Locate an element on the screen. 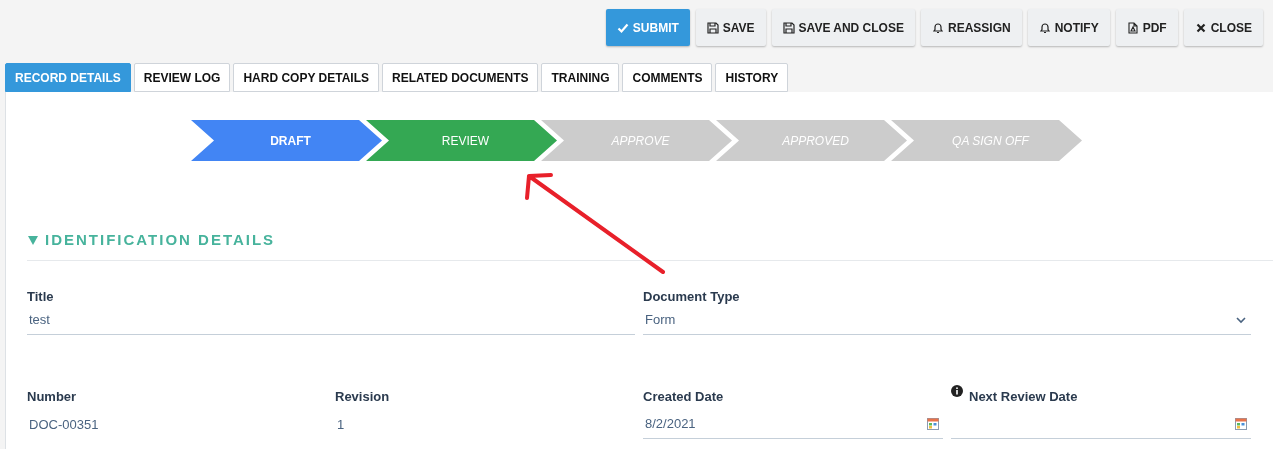  input-field: 8/2/2021 is located at coordinates (793, 424).